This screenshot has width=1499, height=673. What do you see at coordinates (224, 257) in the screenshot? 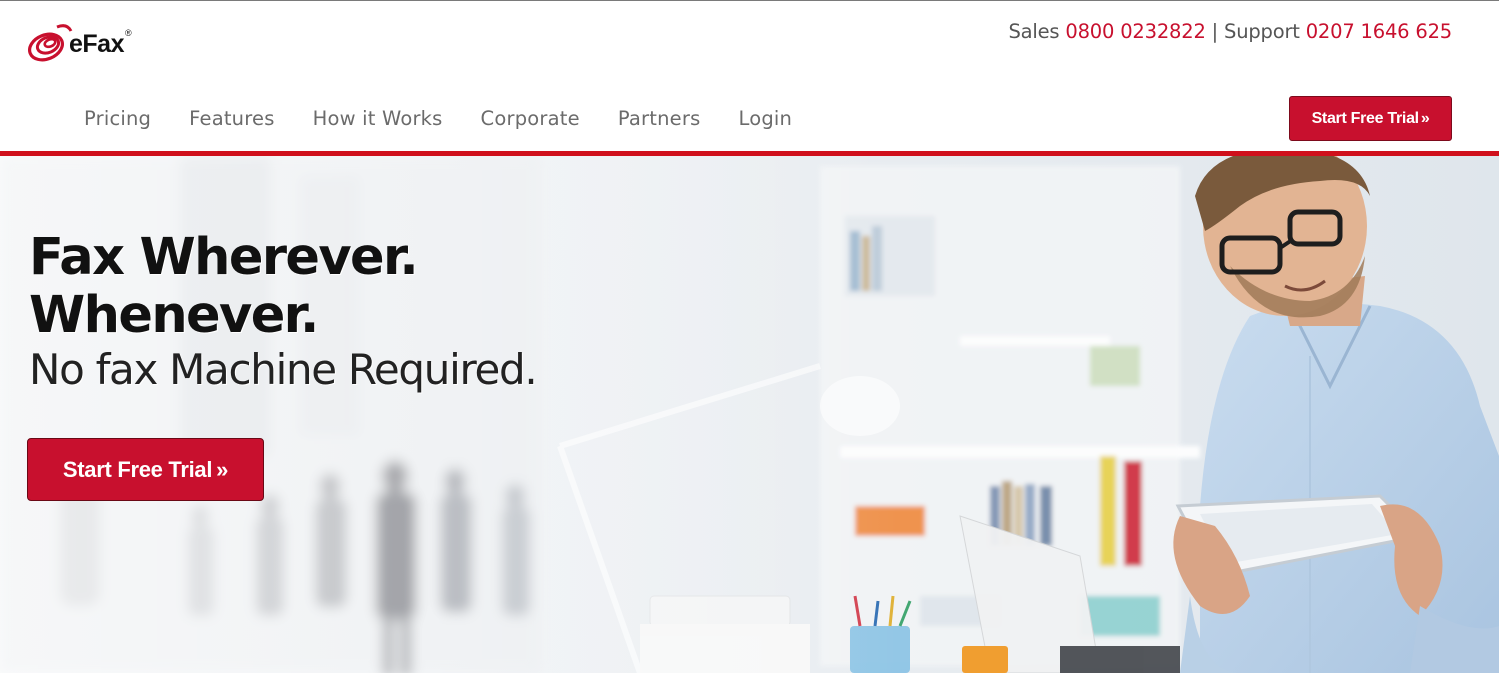
I see `hero-headline-line1: Fax Wherever.` at bounding box center [224, 257].